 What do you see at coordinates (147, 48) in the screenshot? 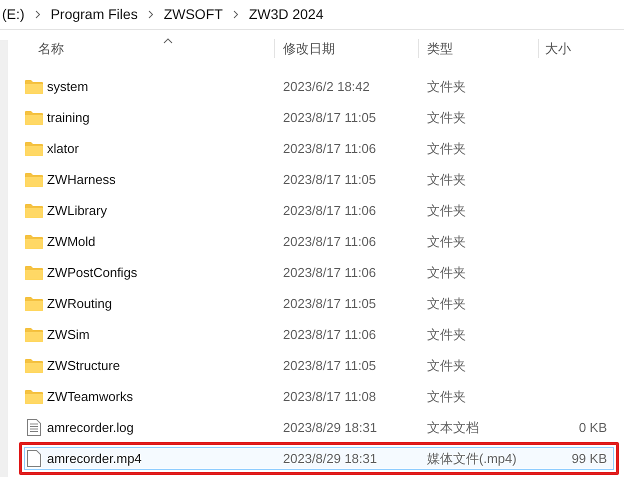
I see `column-header: 名称` at bounding box center [147, 48].